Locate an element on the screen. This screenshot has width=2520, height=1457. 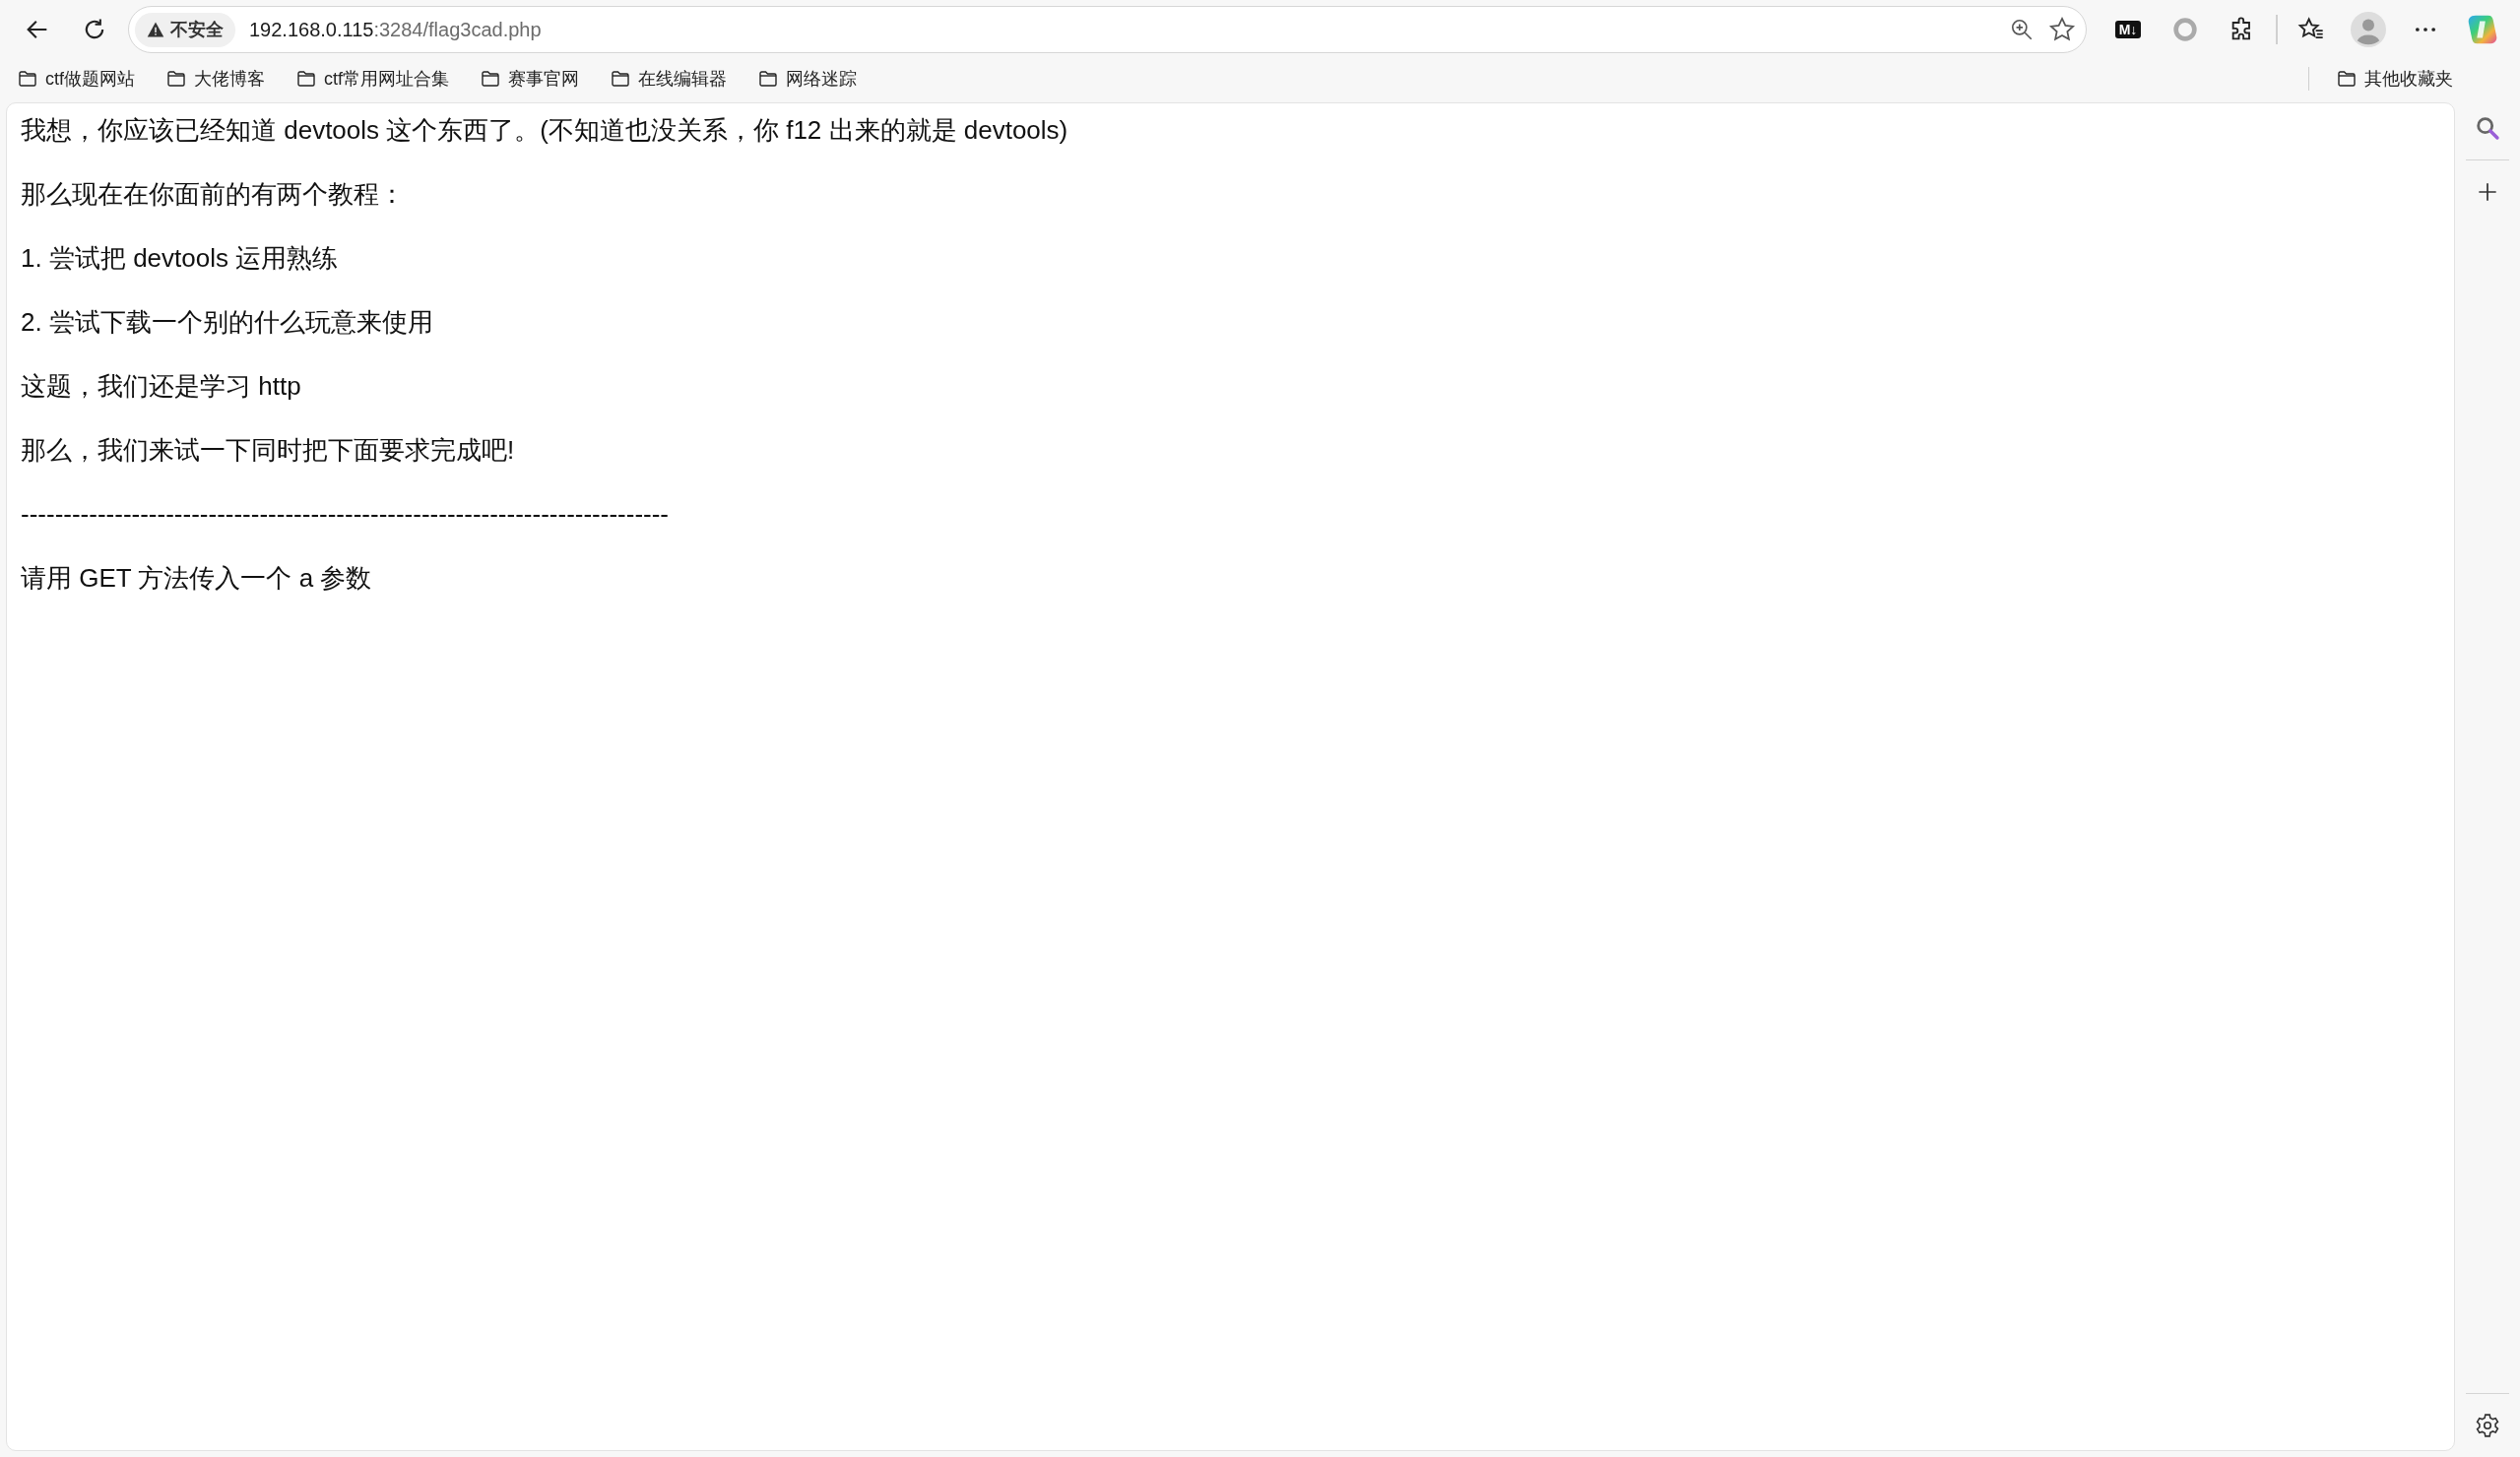
bookmark-item: 大佬博客 is located at coordinates (215, 79).